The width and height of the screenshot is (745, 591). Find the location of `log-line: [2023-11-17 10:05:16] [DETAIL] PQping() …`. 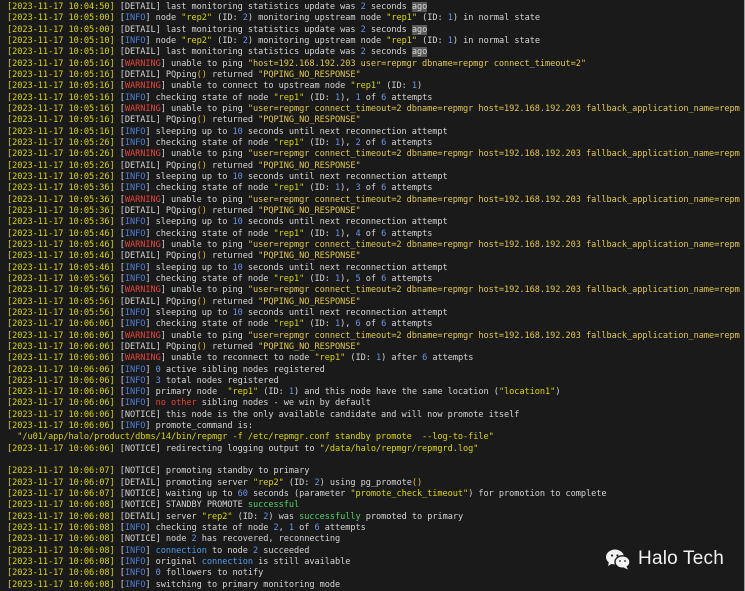

log-line: [2023-11-17 10:05:16] [DETAIL] PQping() … is located at coordinates (184, 120).